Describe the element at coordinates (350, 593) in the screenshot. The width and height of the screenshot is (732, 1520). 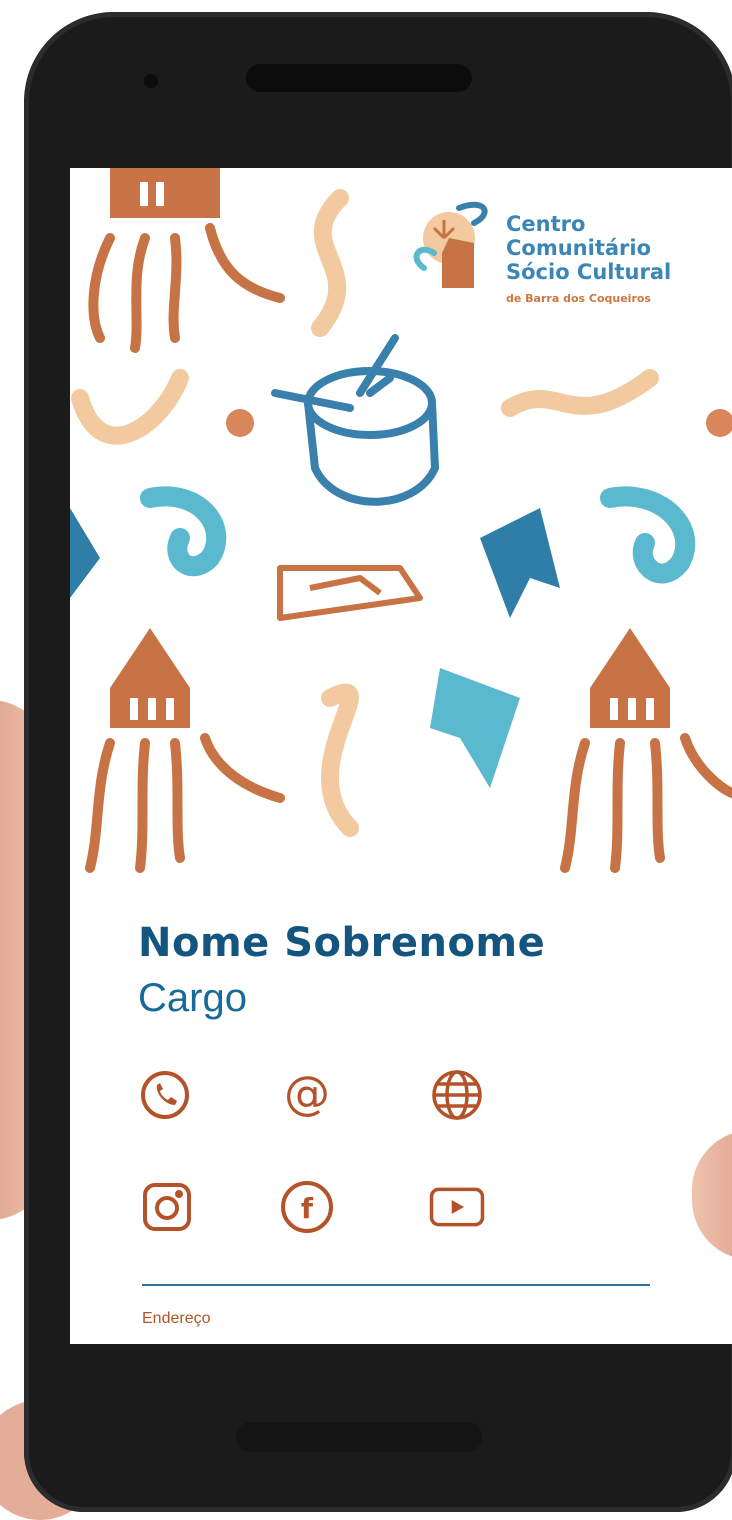
I see `book-icon` at that location.